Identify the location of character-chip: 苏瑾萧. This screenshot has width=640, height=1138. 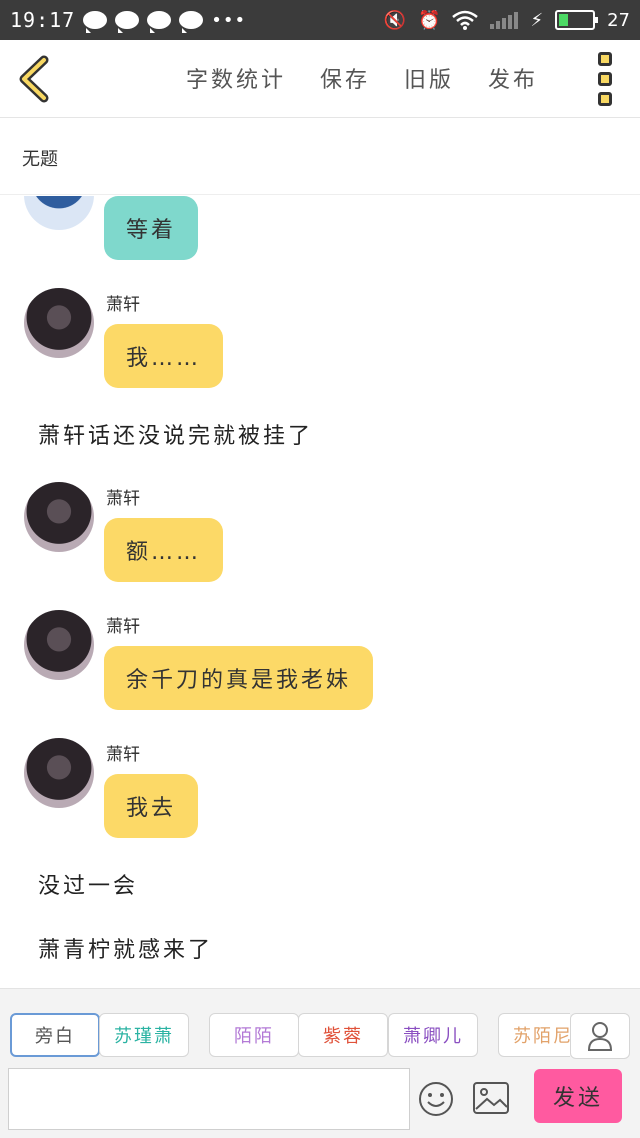
(144, 1035).